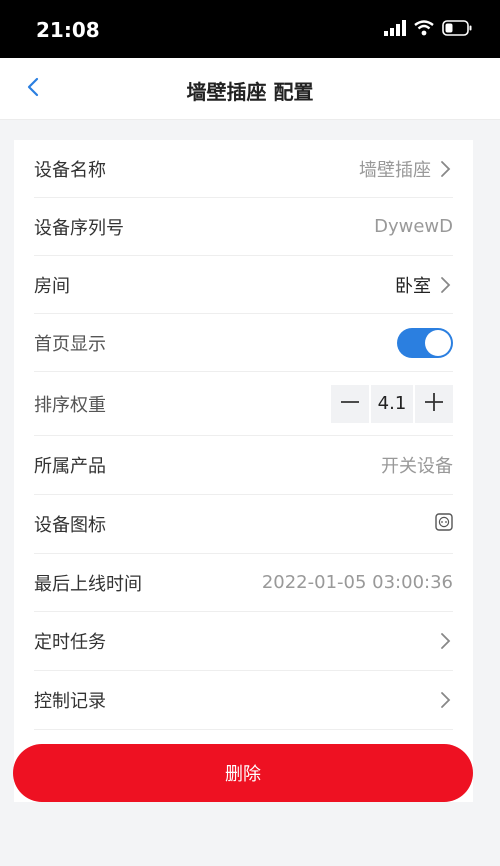 The image size is (500, 866). Describe the element at coordinates (243, 524) in the screenshot. I see `row-device-icon: 设备图标` at that location.